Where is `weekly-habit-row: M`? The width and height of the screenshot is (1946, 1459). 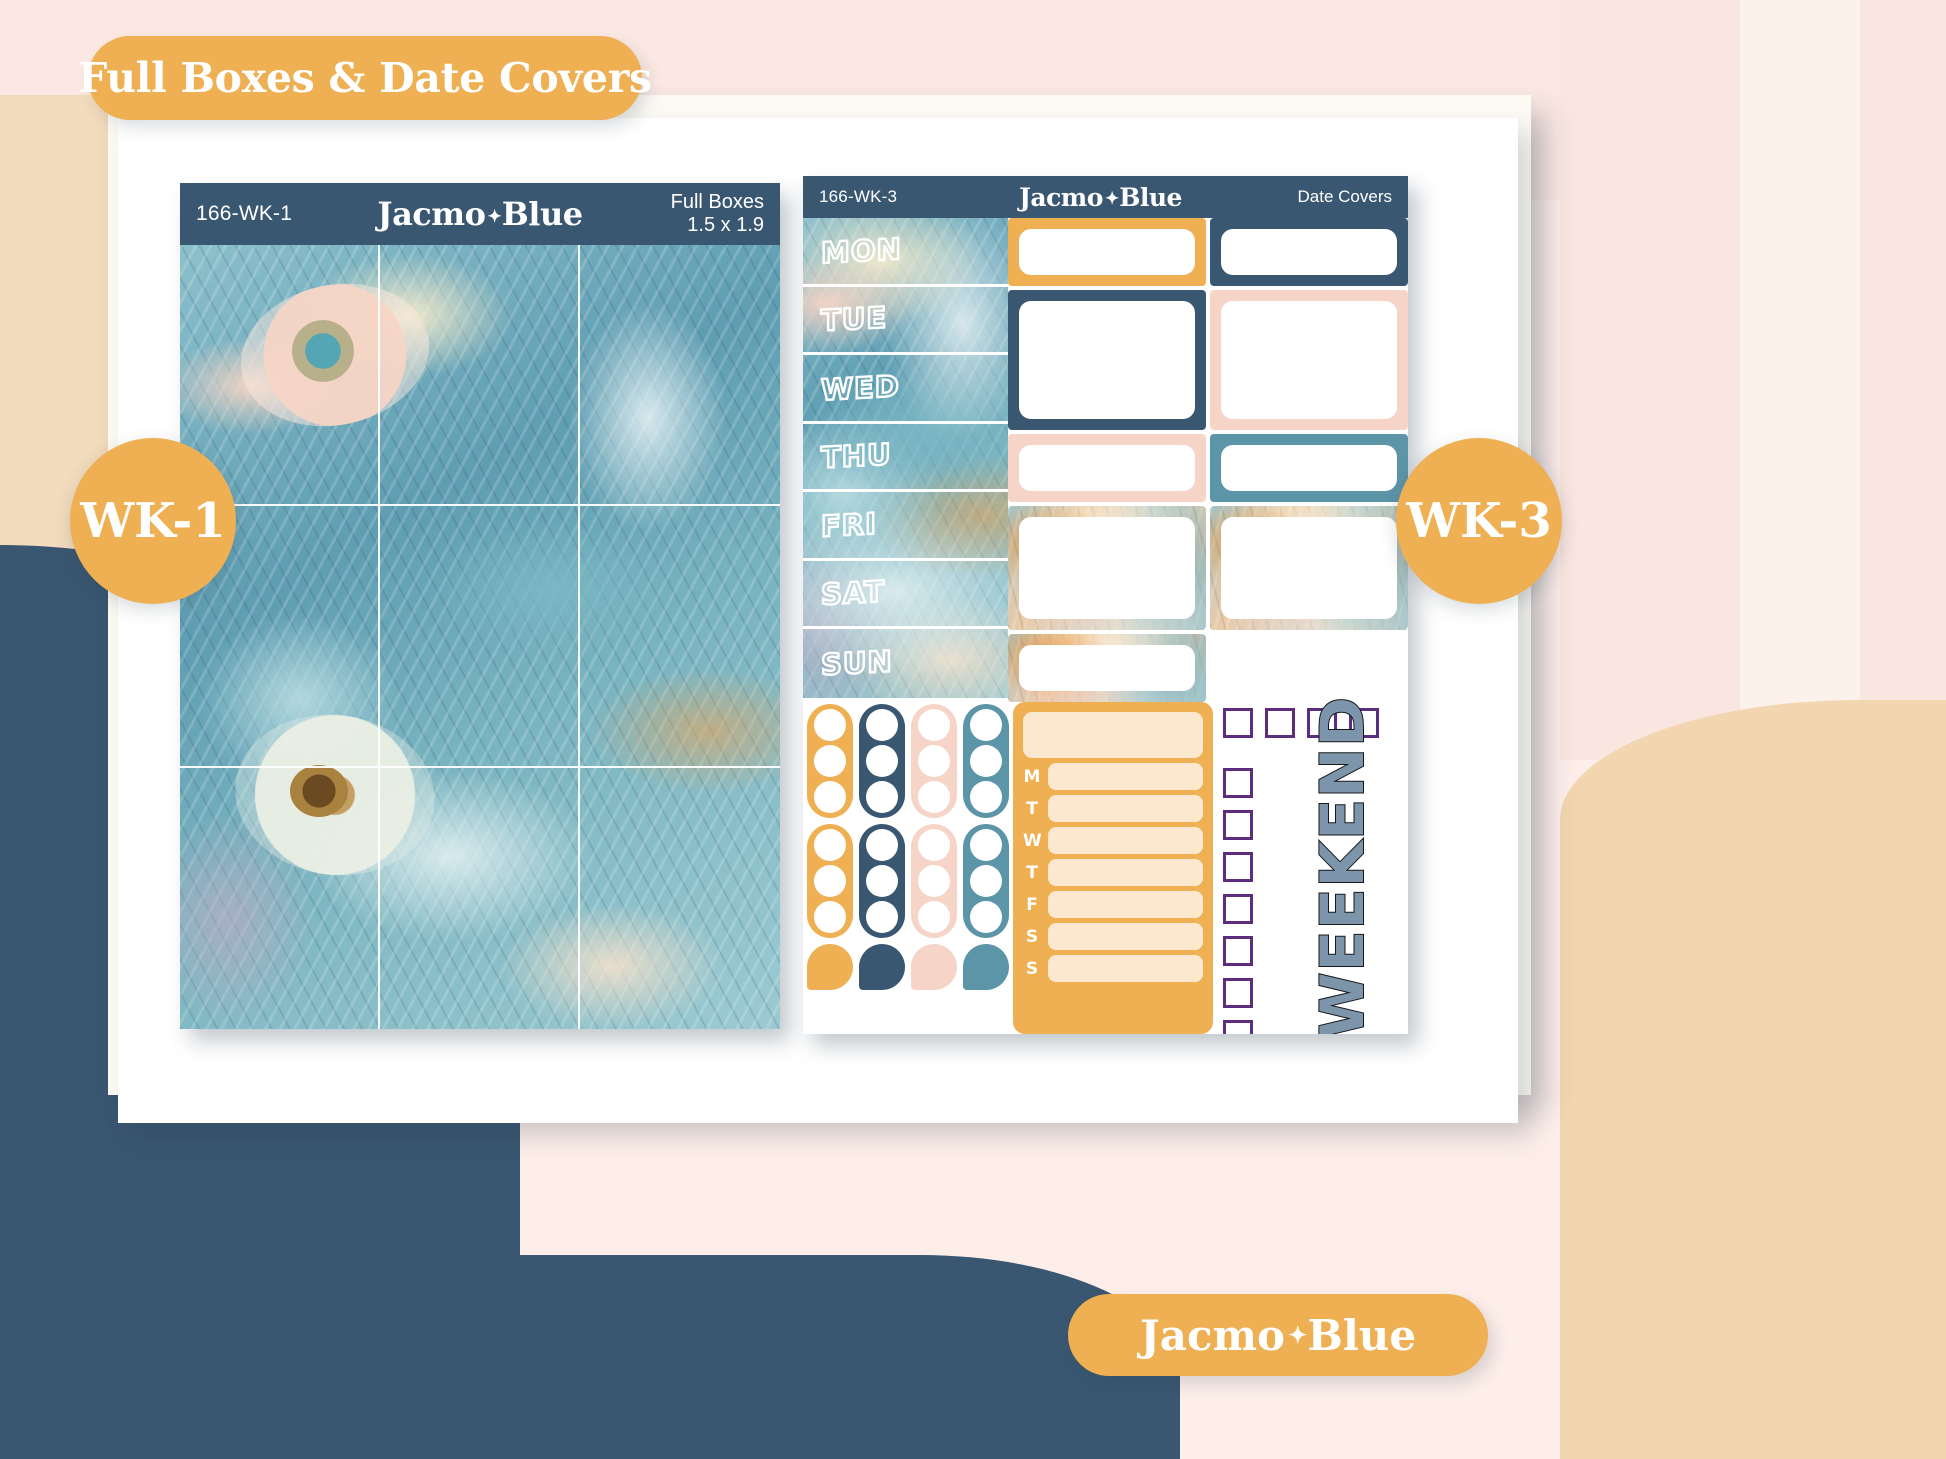 weekly-habit-row: M is located at coordinates (1113, 776).